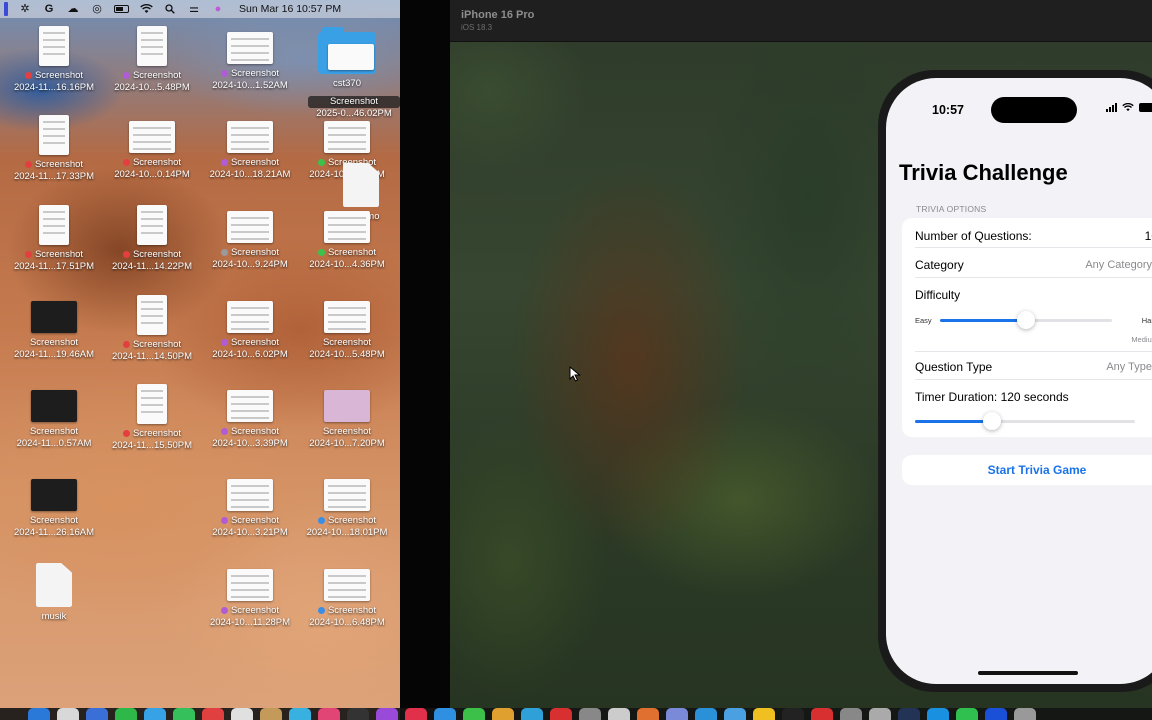 The image size is (1152, 720). I want to click on file-name-line2: 2024-10...7.20PM, so click(347, 443).